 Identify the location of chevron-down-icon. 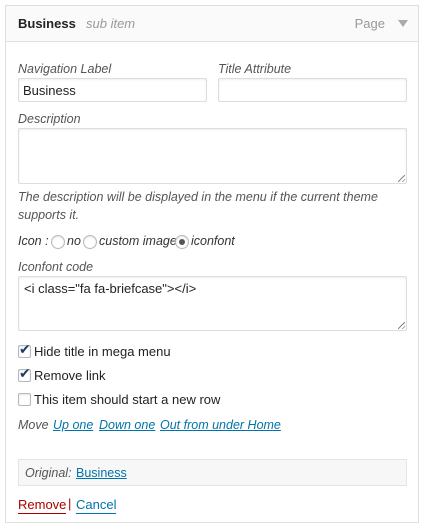
(403, 23).